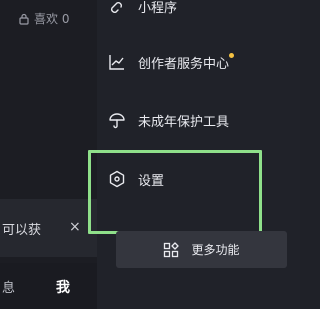  Describe the element at coordinates (232, 55) in the screenshot. I see `notification-dot` at that location.